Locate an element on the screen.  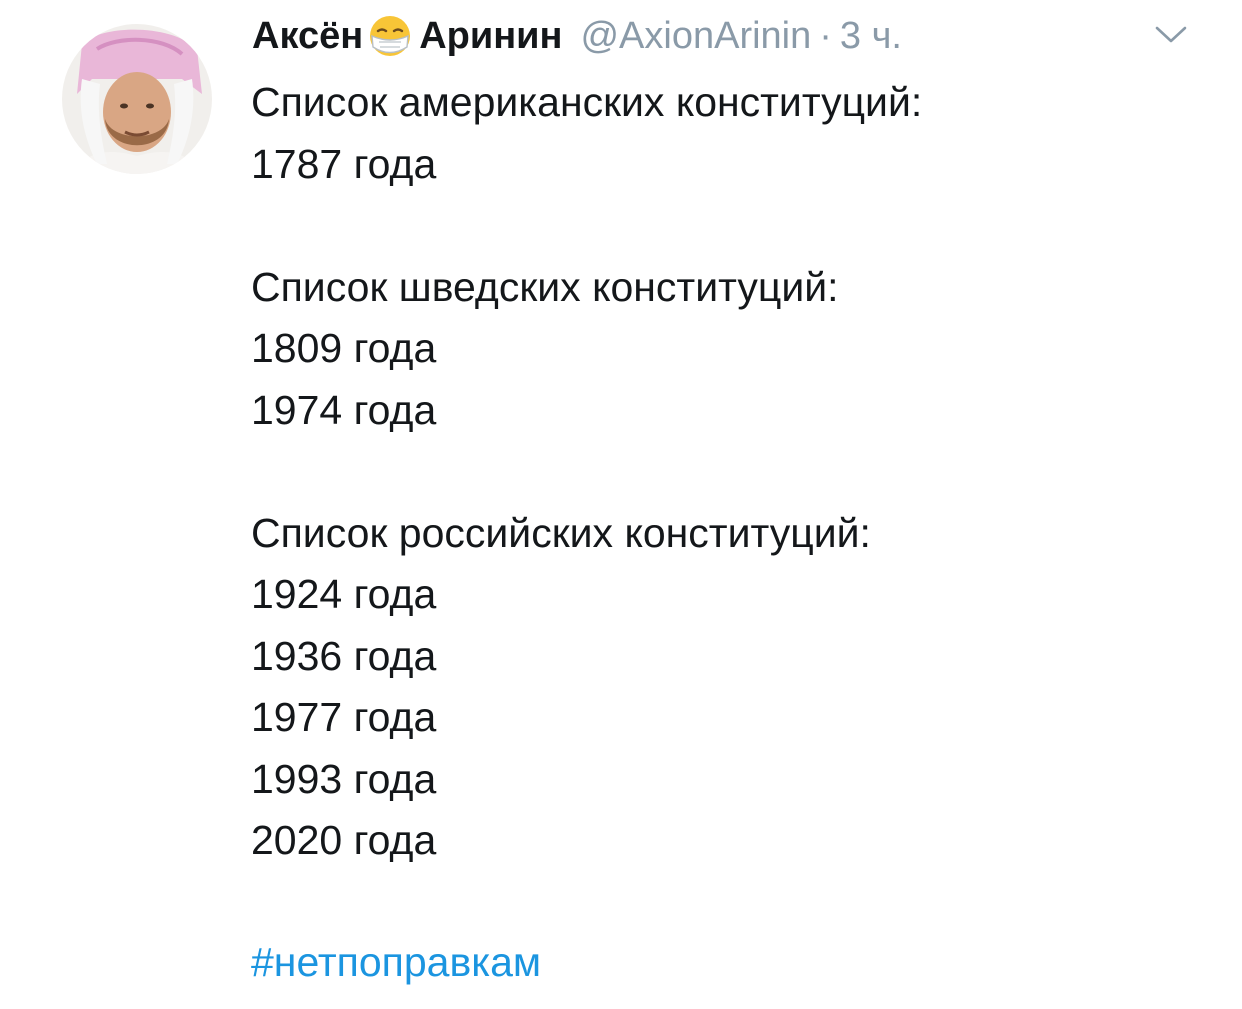
chevron-down-icon is located at coordinates (1171, 35).